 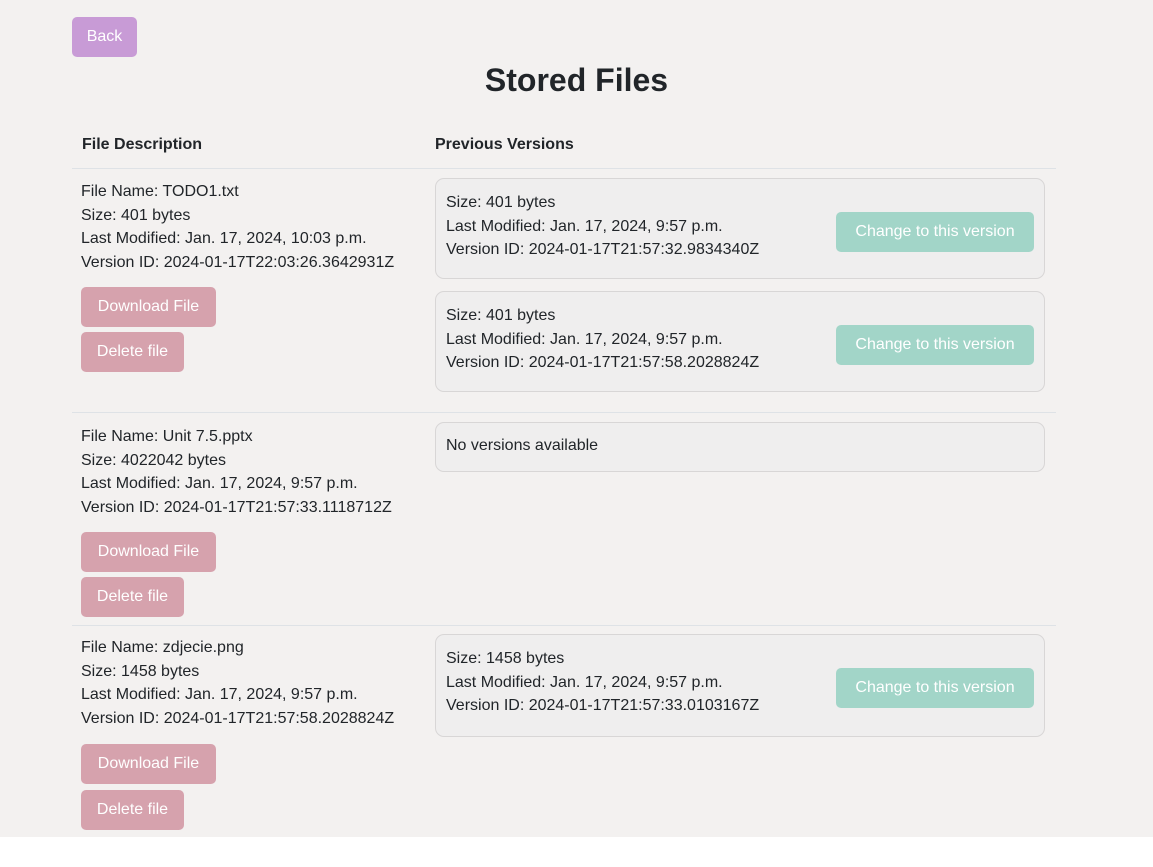 I want to click on version-id: Version ID: 2024-01-17T21:57:32.9834340Z, so click(x=603, y=249).